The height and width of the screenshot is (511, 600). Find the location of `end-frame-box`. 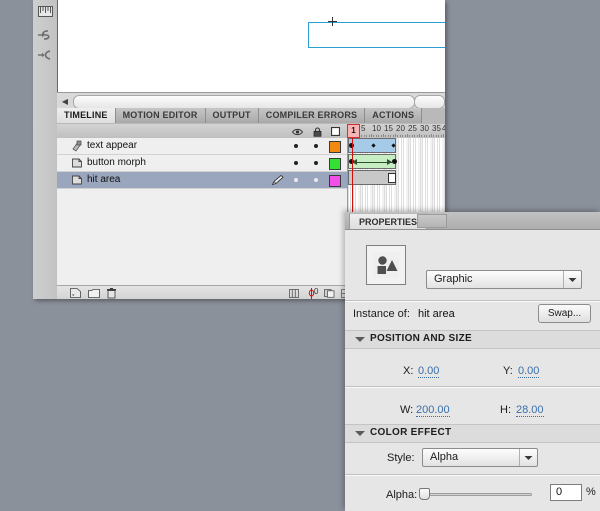

end-frame-box is located at coordinates (392, 178).